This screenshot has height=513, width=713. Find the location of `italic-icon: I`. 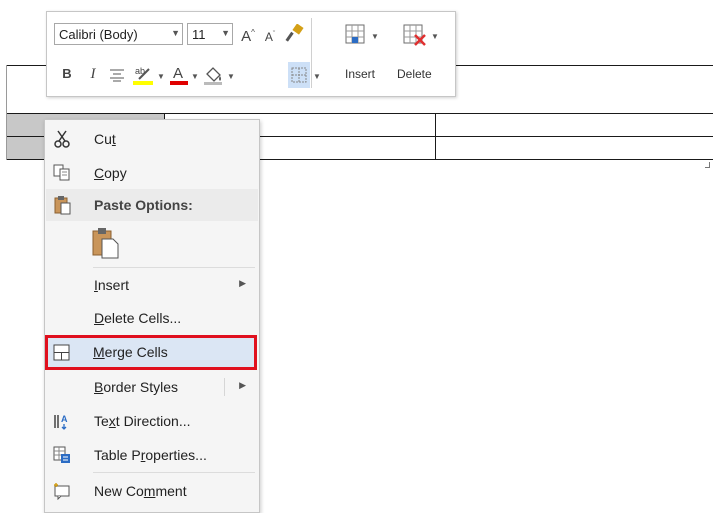

italic-icon: I is located at coordinates (93, 74).